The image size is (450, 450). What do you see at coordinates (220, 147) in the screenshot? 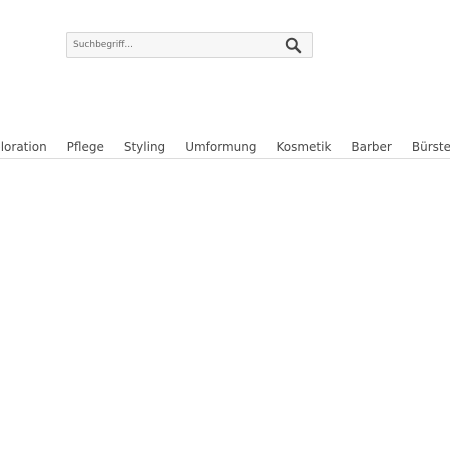
I see `nav-item-umformung: Umformung` at bounding box center [220, 147].